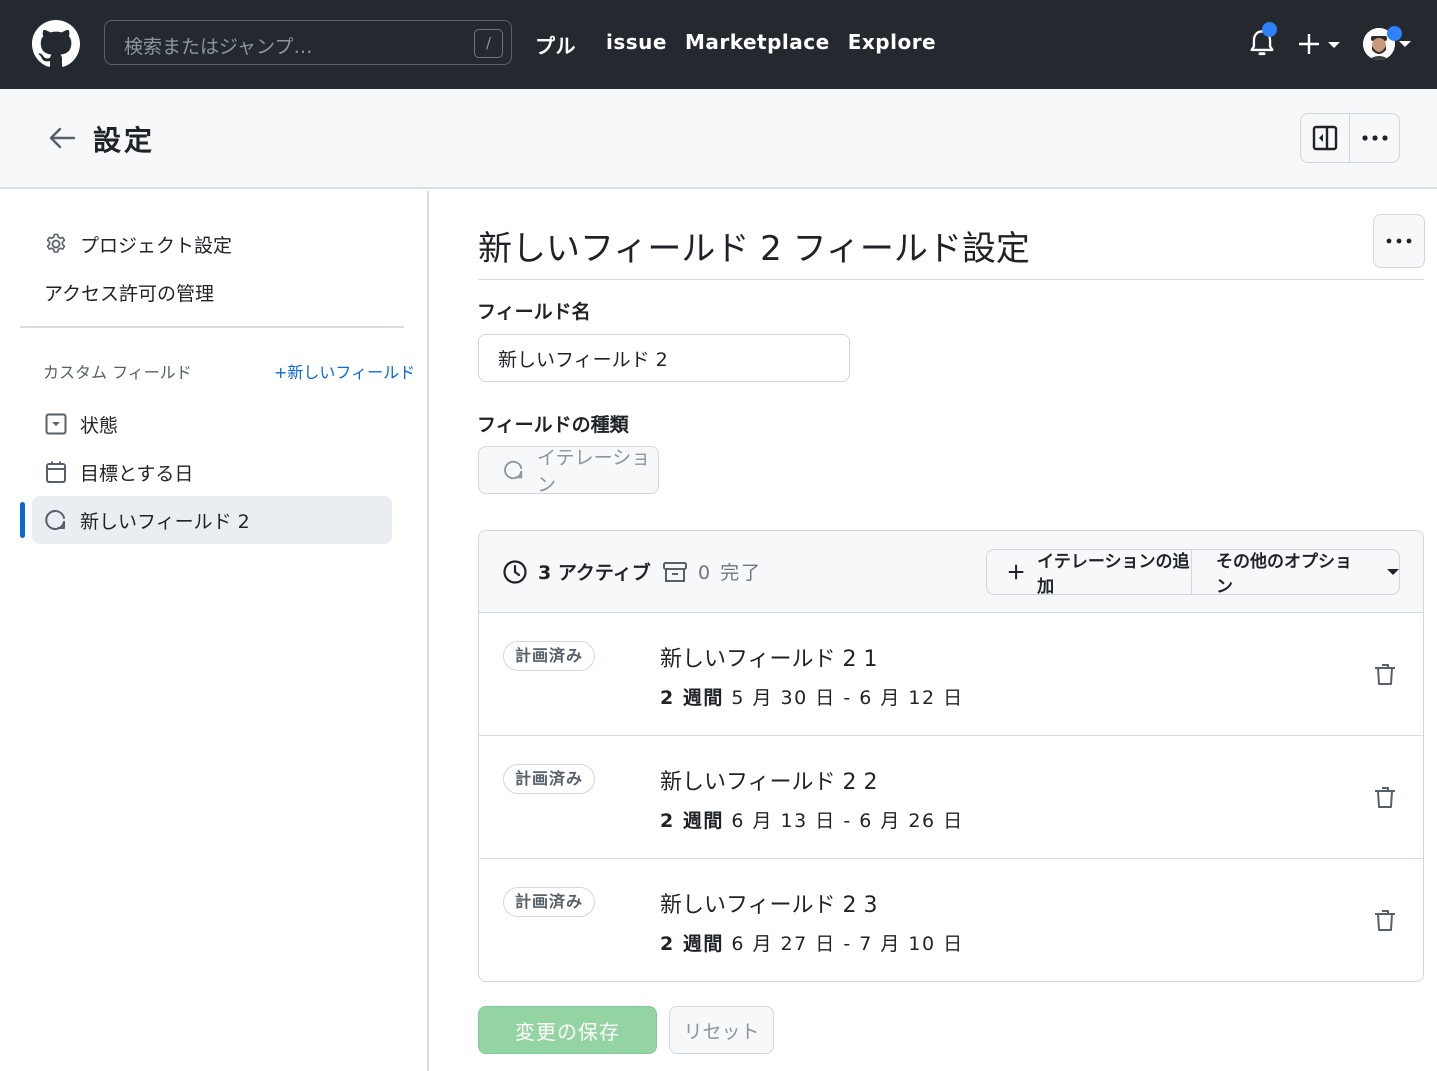  What do you see at coordinates (769, 903) in the screenshot?
I see `iteration-title: 新しいフィールド 2 3` at bounding box center [769, 903].